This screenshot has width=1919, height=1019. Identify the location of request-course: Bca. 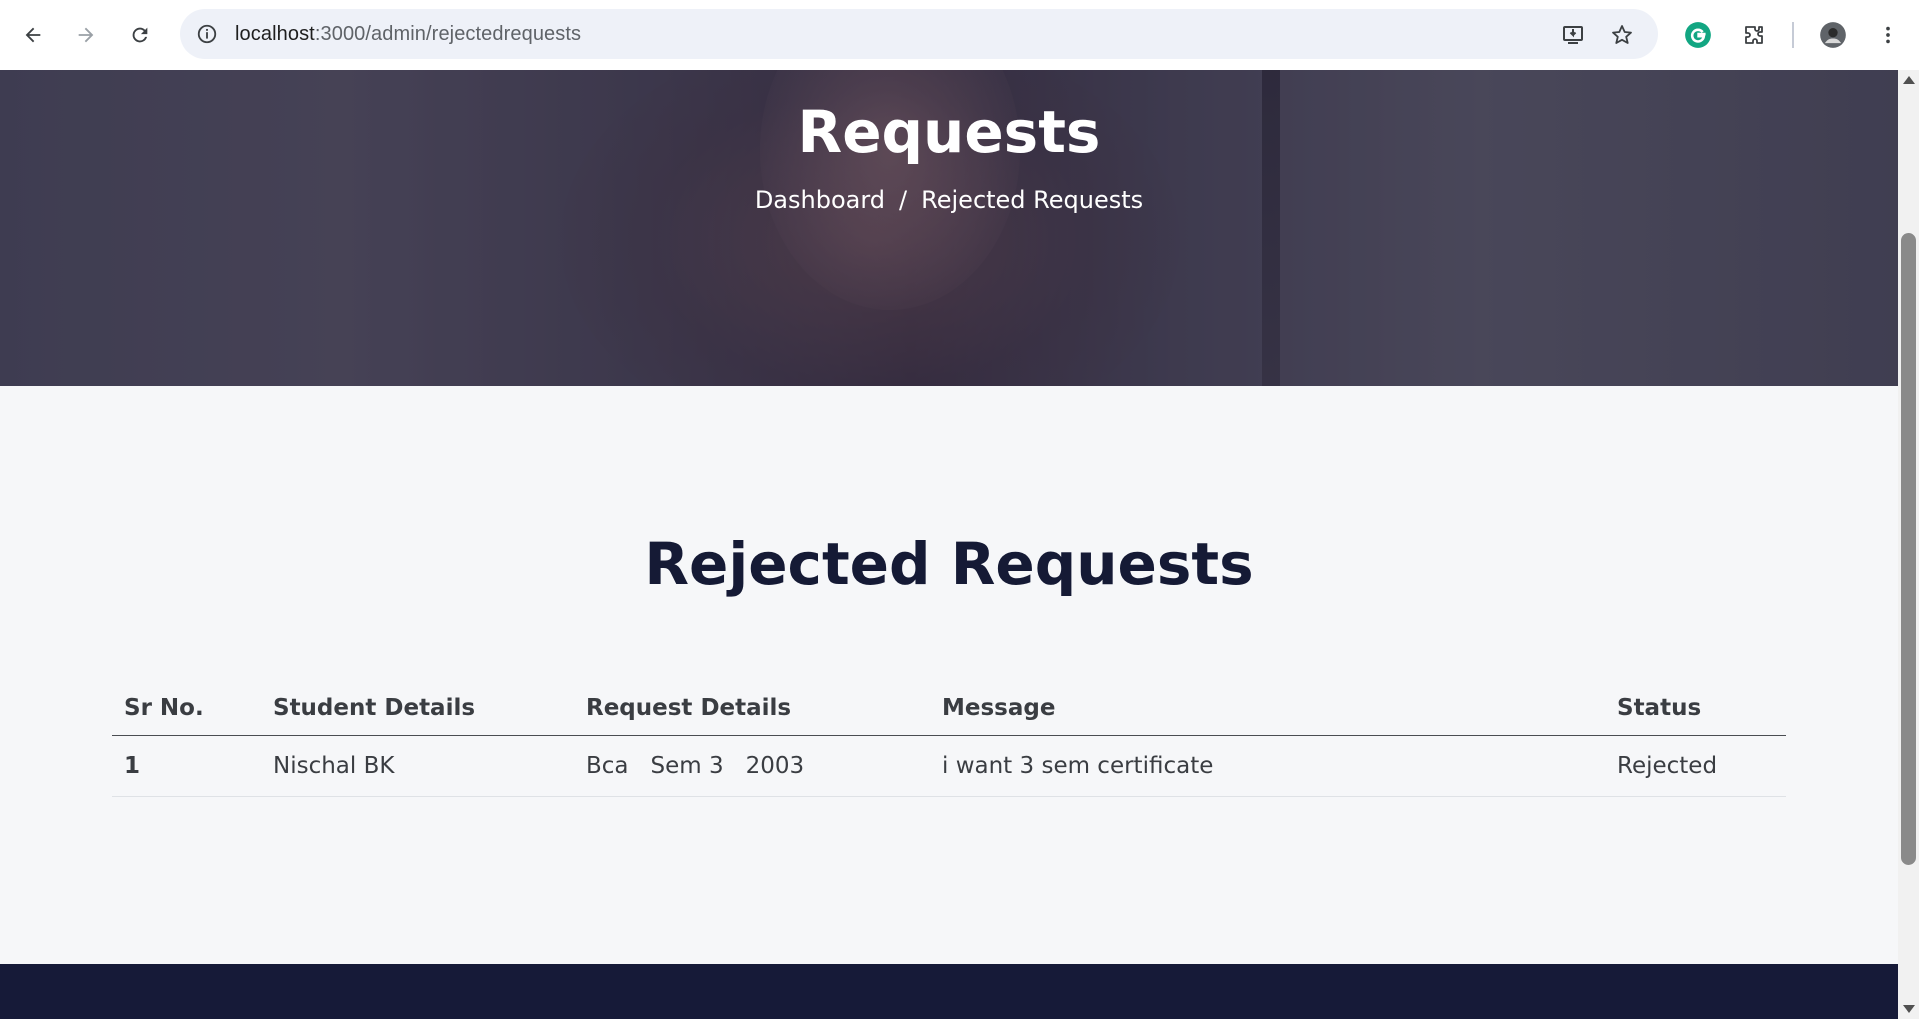
(607, 765).